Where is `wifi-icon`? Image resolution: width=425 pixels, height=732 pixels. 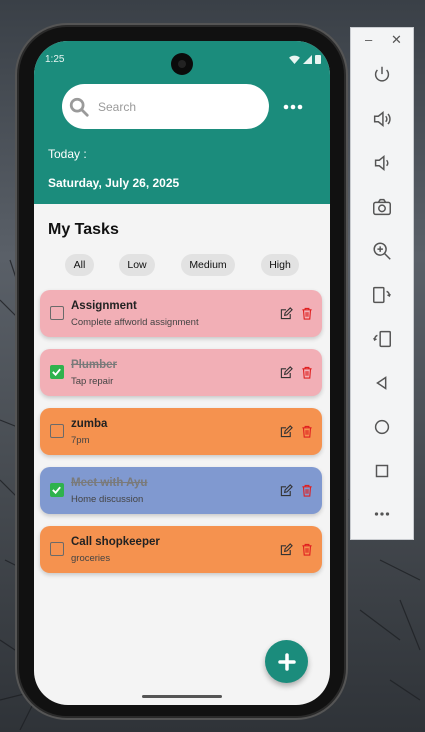
wifi-icon is located at coordinates (294, 59).